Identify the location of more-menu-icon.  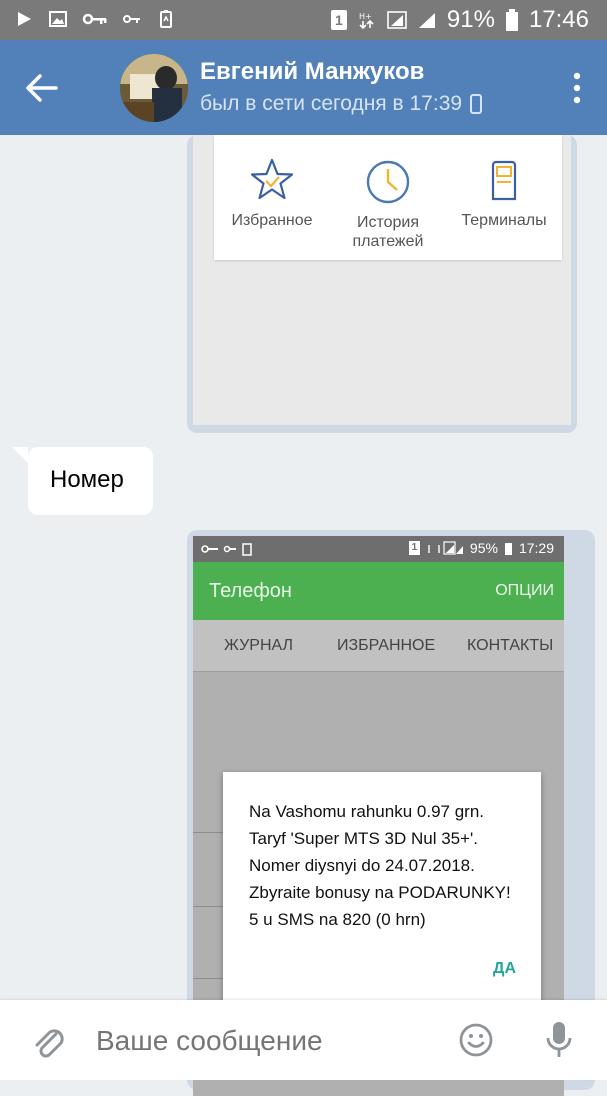
(577, 88).